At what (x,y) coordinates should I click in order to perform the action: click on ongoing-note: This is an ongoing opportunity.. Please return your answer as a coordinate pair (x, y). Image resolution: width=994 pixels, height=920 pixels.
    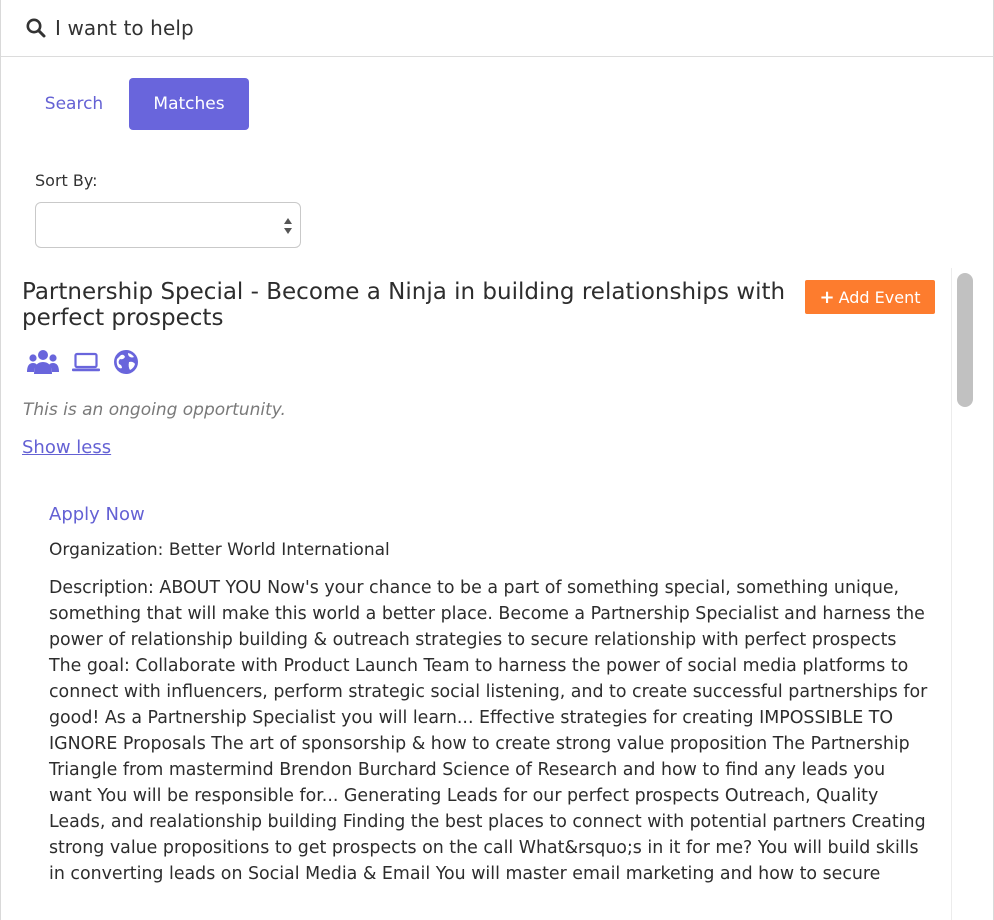
    Looking at the image, I should click on (154, 410).